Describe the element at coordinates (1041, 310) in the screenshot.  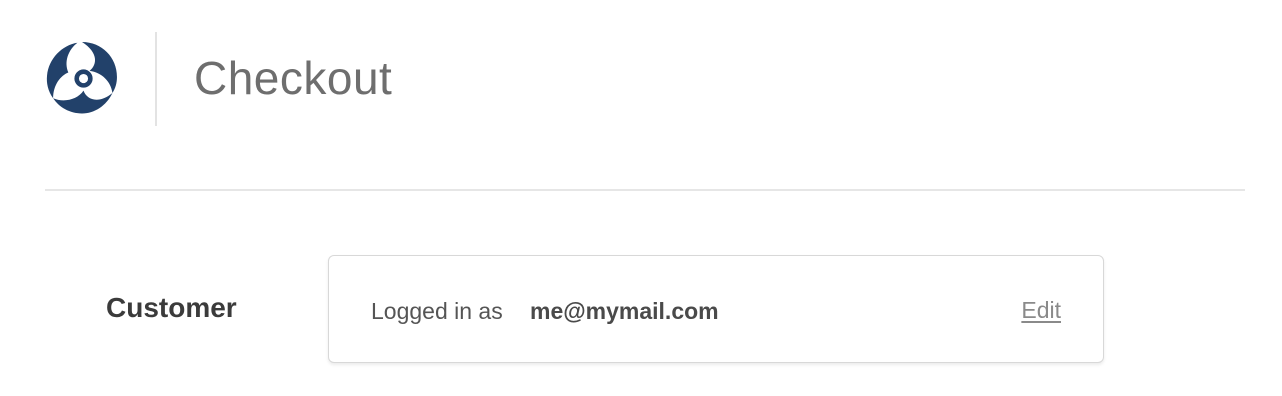
I see `edit-customer-link: Edit` at that location.